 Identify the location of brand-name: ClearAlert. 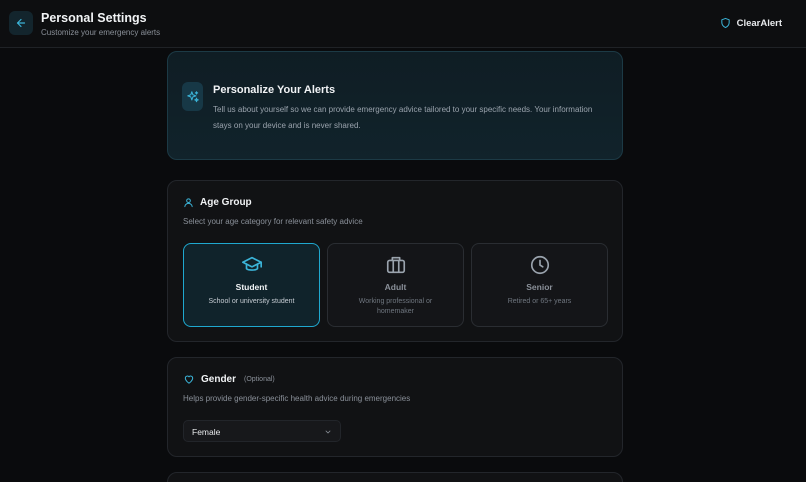
(759, 23).